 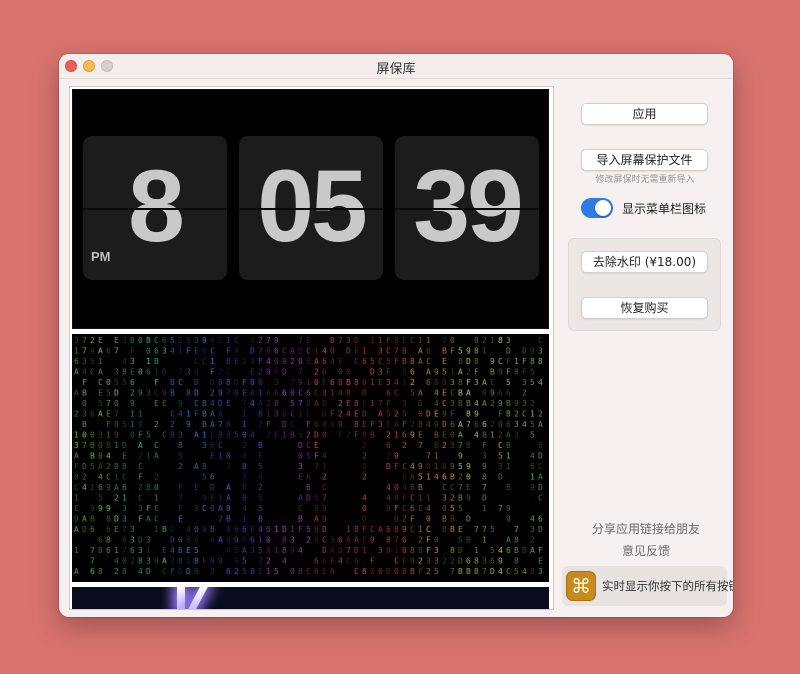 What do you see at coordinates (646, 528) in the screenshot?
I see `share-app-link: 分享应用链接给朋友` at bounding box center [646, 528].